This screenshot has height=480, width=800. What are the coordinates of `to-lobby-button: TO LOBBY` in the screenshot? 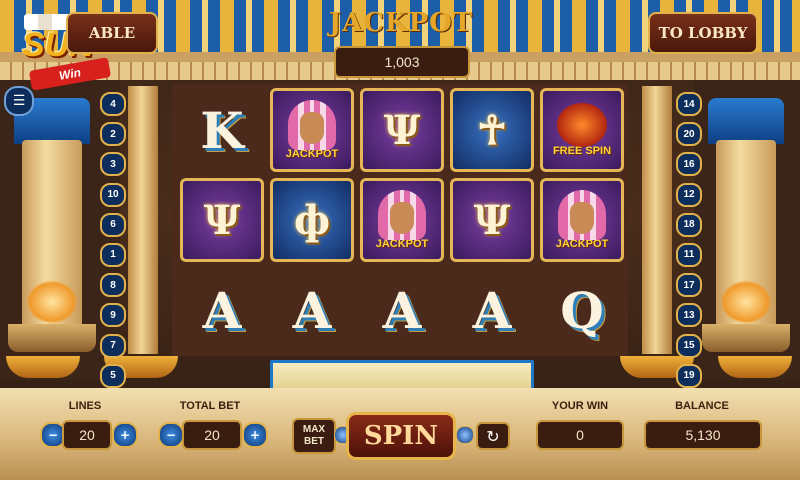 It's located at (703, 33).